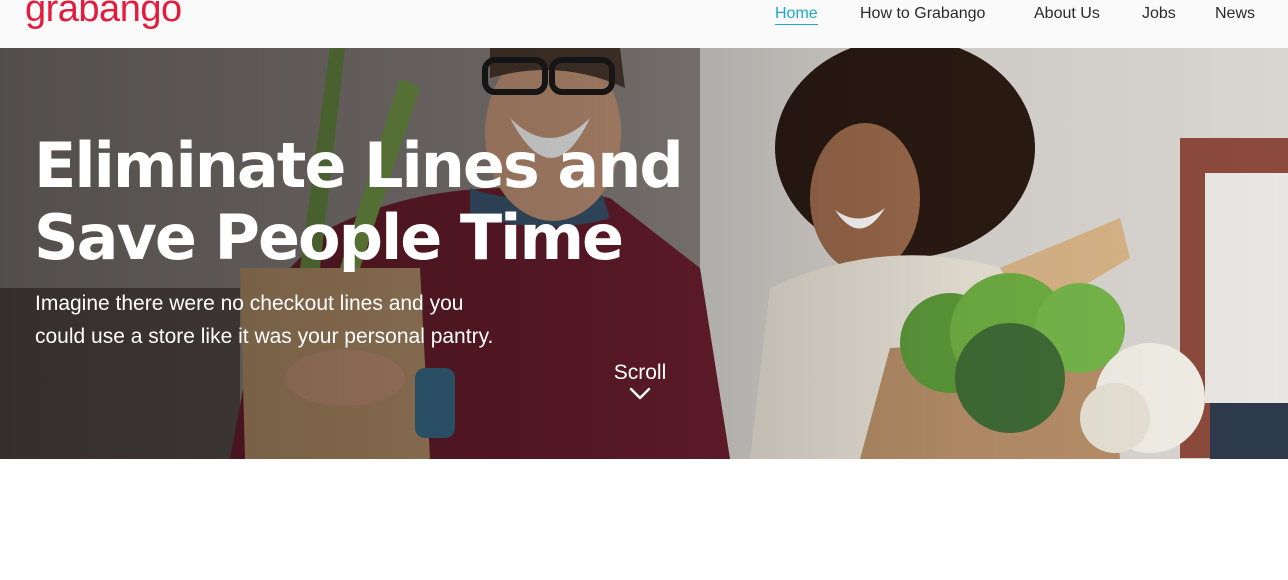 Image resolution: width=1288 pixels, height=580 pixels. Describe the element at coordinates (1235, 14) in the screenshot. I see `nav-news: News` at that location.